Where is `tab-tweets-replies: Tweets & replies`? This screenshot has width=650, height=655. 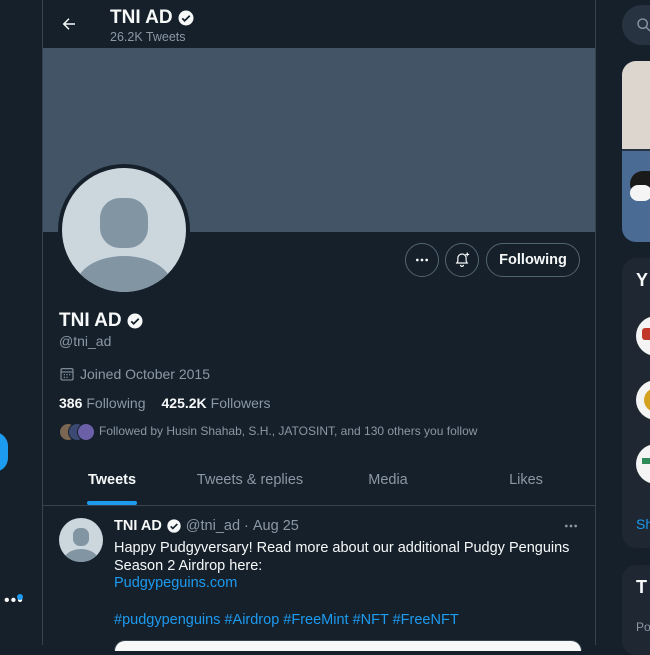 tab-tweets-replies: Tweets & replies is located at coordinates (250, 480).